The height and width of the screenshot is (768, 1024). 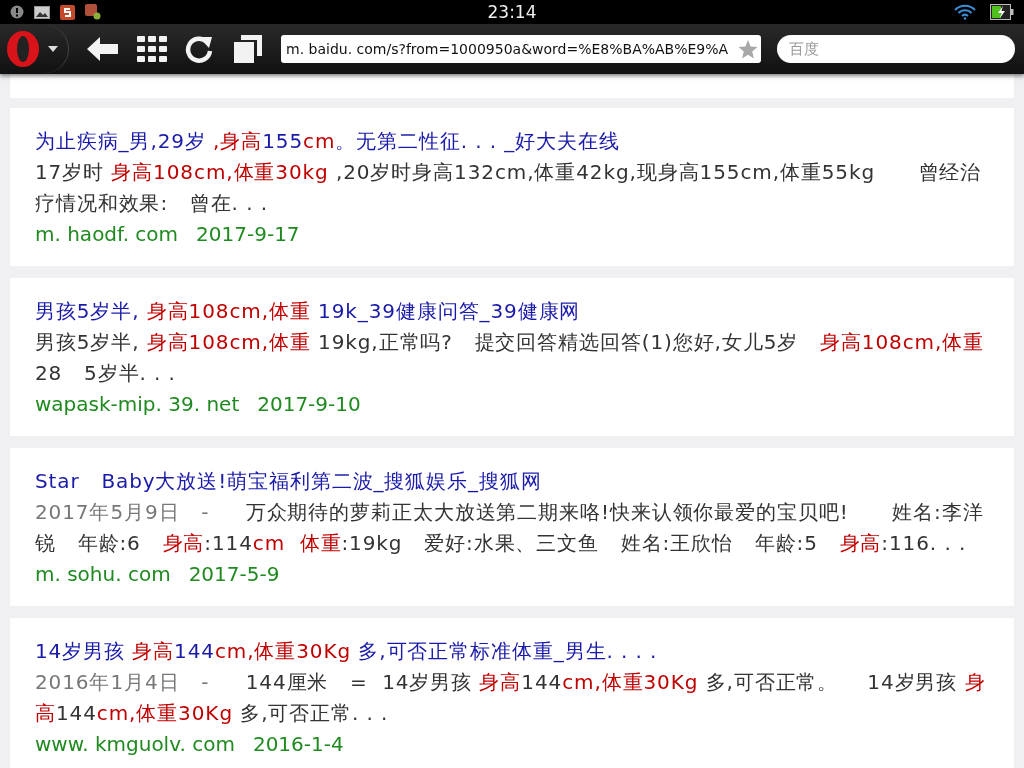 What do you see at coordinates (17, 12) in the screenshot?
I see `alert-icon` at bounding box center [17, 12].